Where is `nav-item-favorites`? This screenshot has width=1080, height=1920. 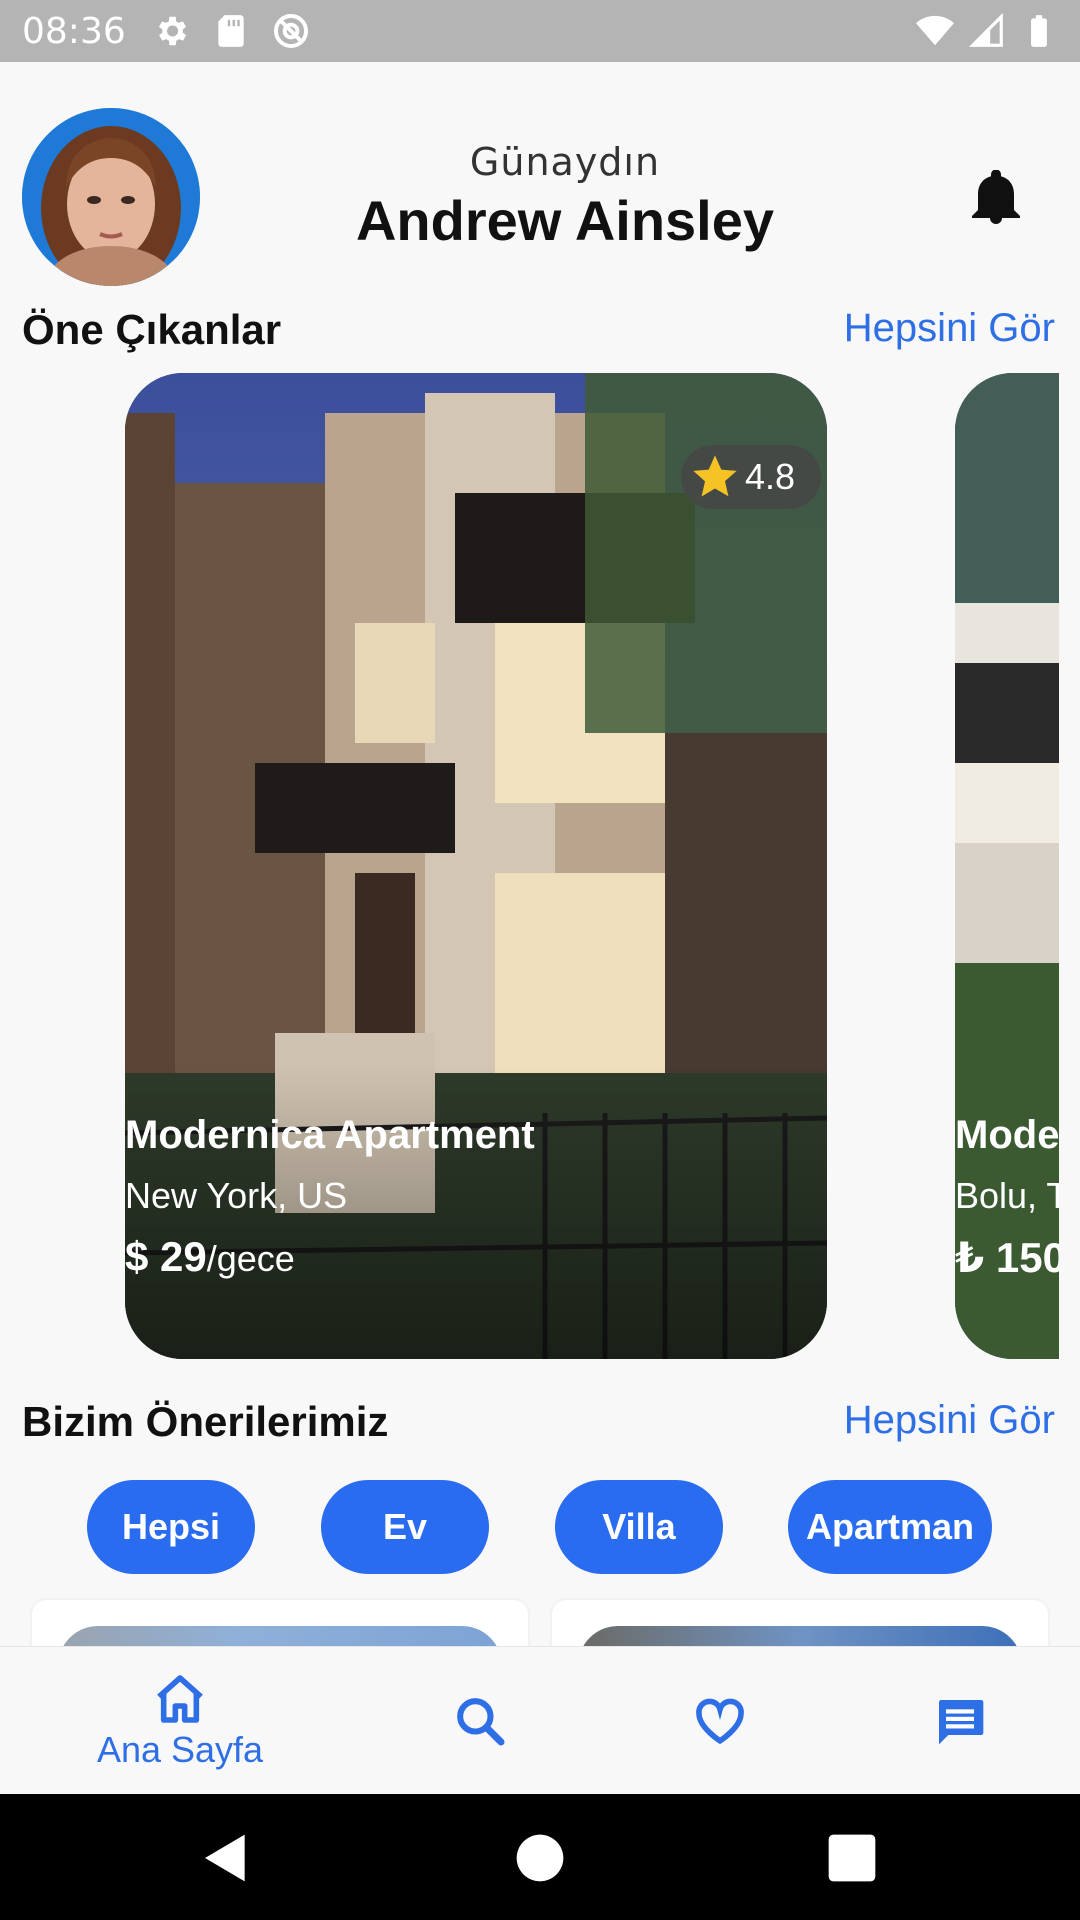 nav-item-favorites is located at coordinates (720, 1721).